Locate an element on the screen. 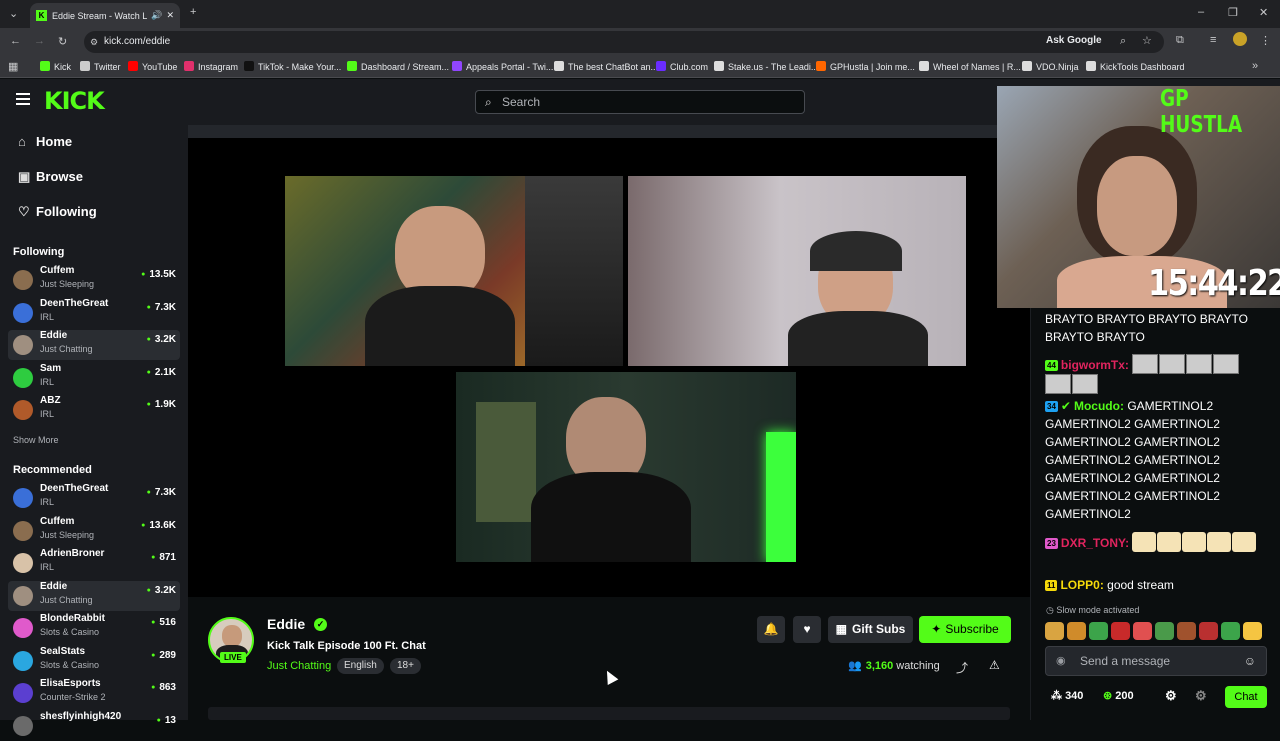  heart-icon: ♡ is located at coordinates (24, 211).